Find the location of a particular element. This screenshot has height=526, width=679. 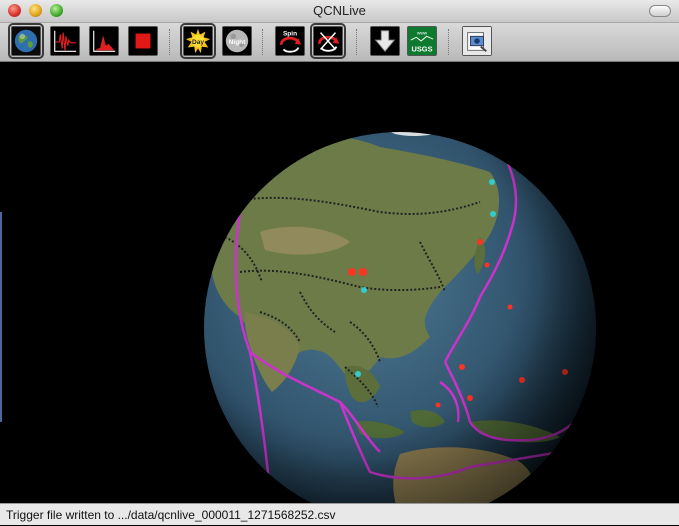

stop-spin-button is located at coordinates (328, 41).